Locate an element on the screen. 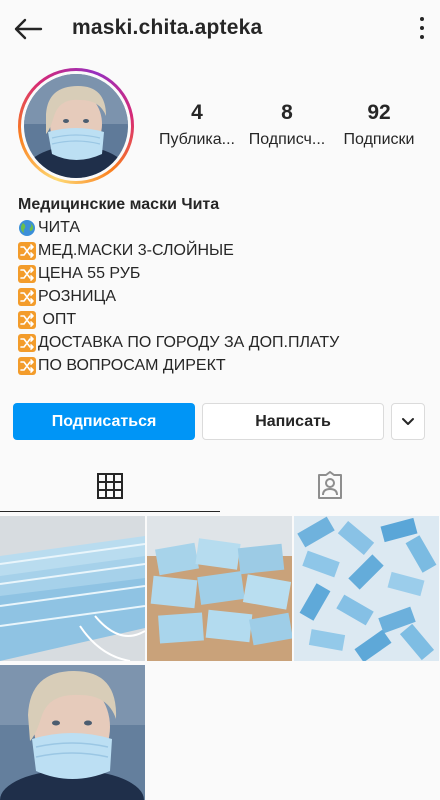 Image resolution: width=440 pixels, height=800 pixels. avatar is located at coordinates (76, 126).